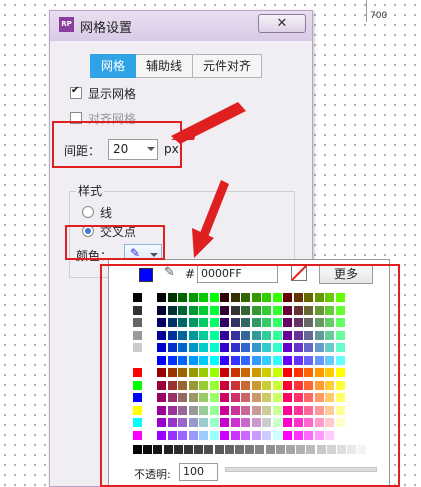 This screenshot has width=421, height=487. What do you see at coordinates (106, 213) in the screenshot?
I see `radio-line-label: 线` at bounding box center [106, 213].